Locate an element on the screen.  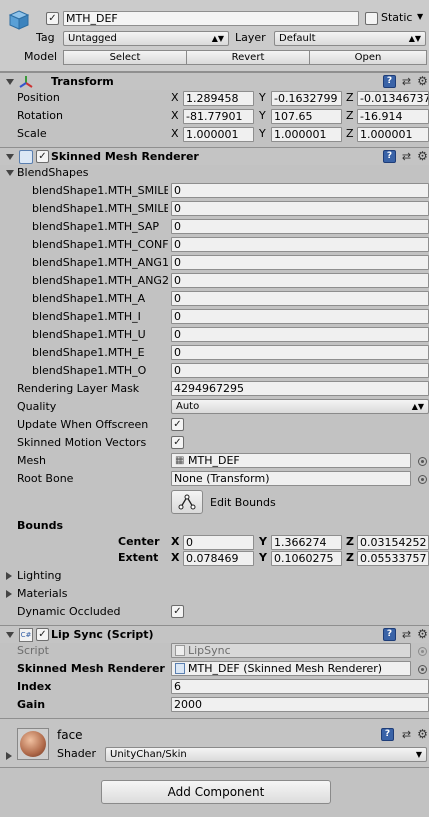
blendshape-row: blendShape1.MTH_U 0 is located at coordinates (214, 335).